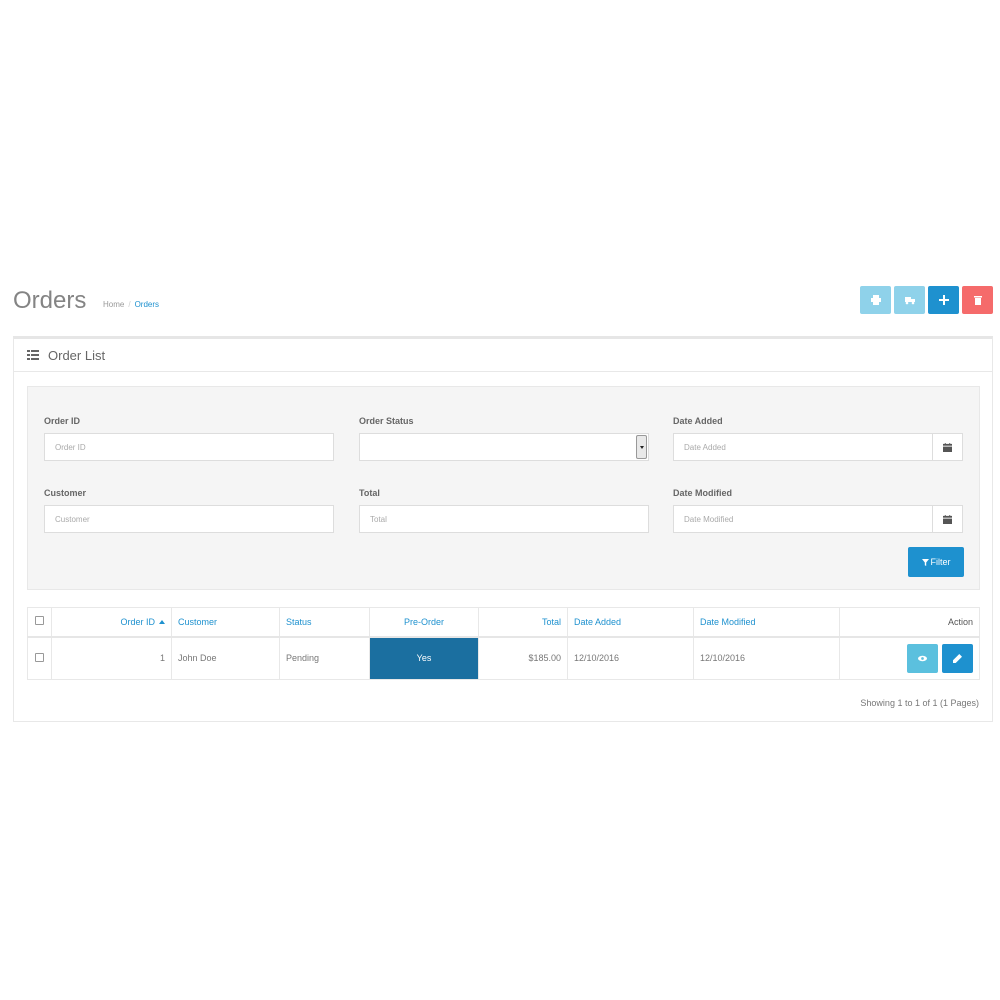 This screenshot has width=1000, height=1000. Describe the element at coordinates (630, 622) in the screenshot. I see `column-header-date-added: Date Added` at that location.